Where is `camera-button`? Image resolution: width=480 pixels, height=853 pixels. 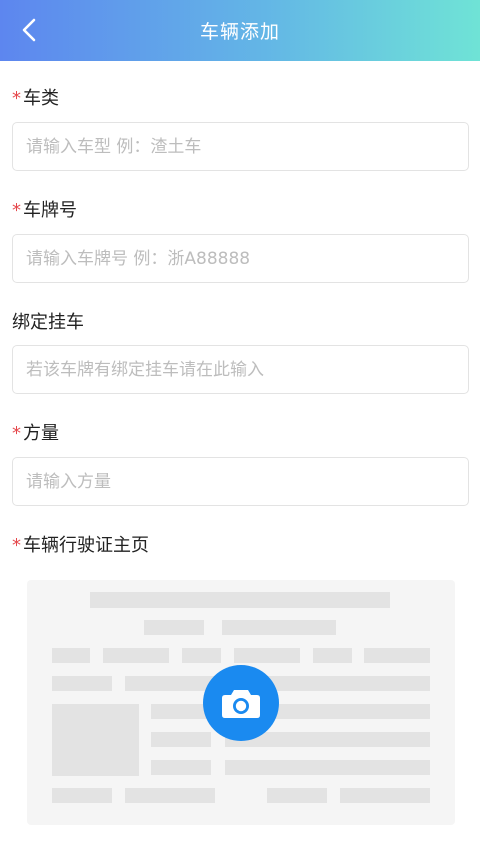
camera-button is located at coordinates (241, 703).